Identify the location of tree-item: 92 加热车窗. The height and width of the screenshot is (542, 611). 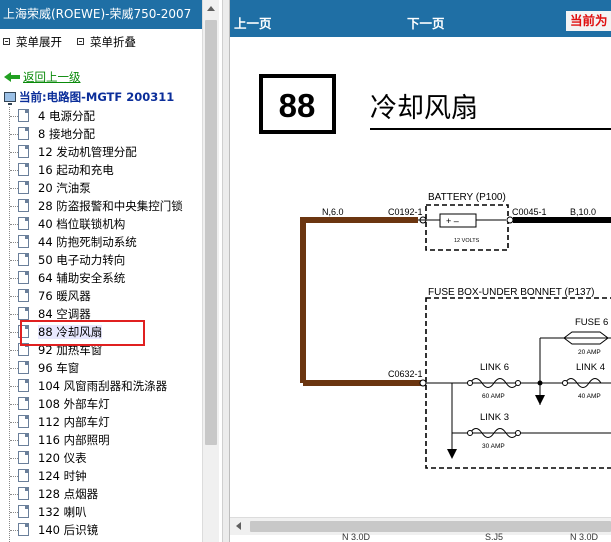
(101, 350).